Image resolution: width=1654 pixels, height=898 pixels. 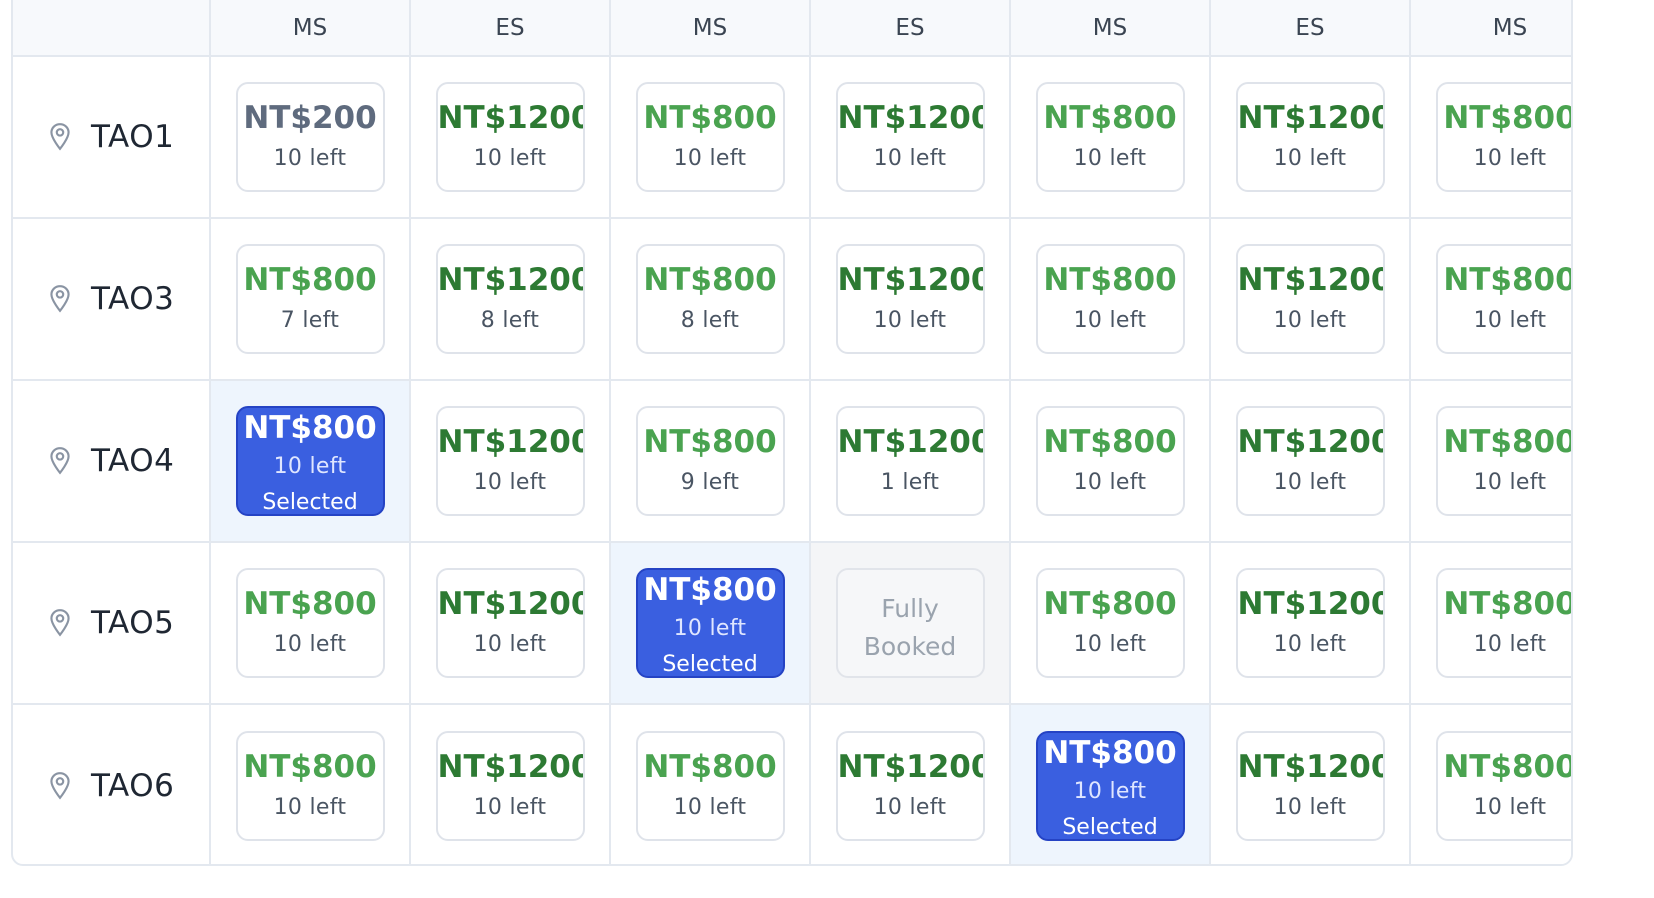 I want to click on header-row: MS ES MS ES MS ES MS, so click(x=792, y=28).